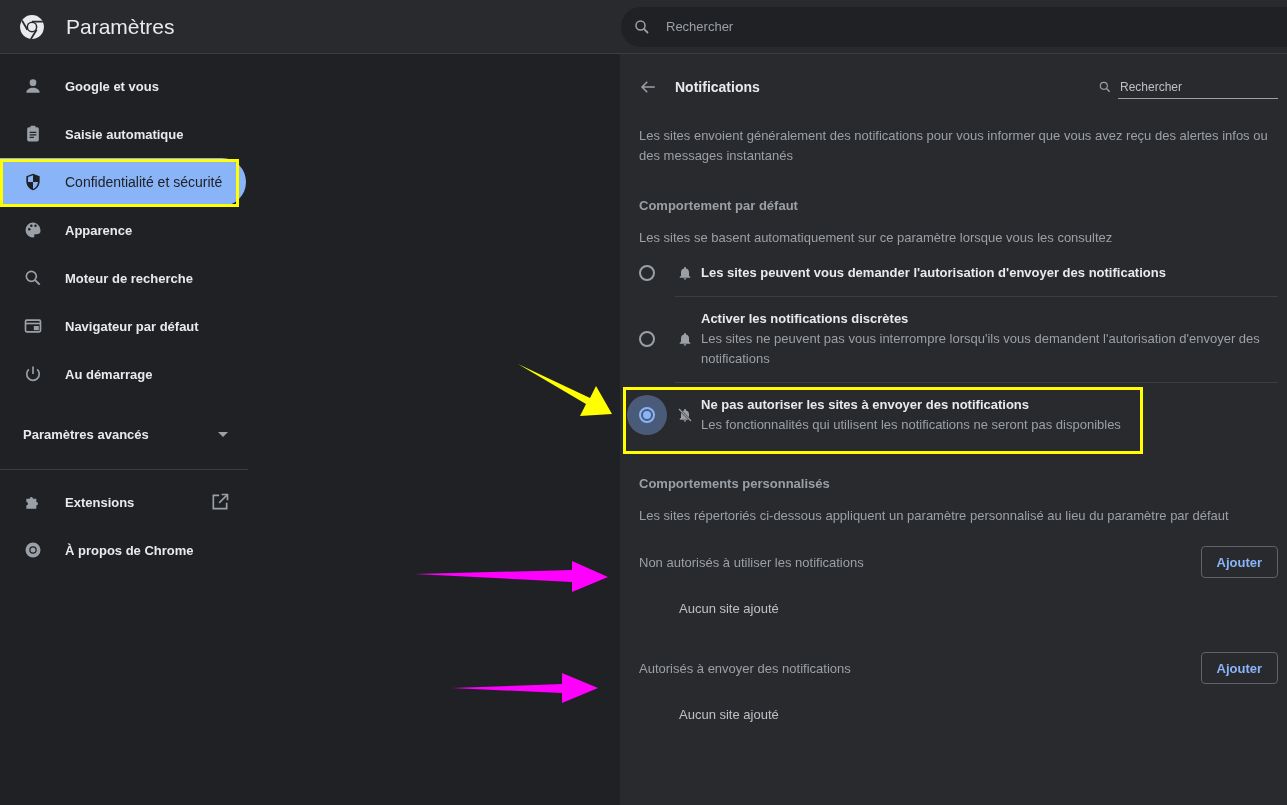 The height and width of the screenshot is (805, 1287). I want to click on option-description: Les sites ne peuvent pas vous interrompre lorsqu'ils vous demandent l'autorisation d'envoyer des notifications, so click(981, 349).